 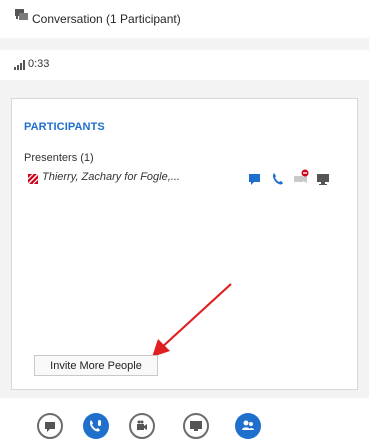 I want to click on video-blocked-icon, so click(x=301, y=177).